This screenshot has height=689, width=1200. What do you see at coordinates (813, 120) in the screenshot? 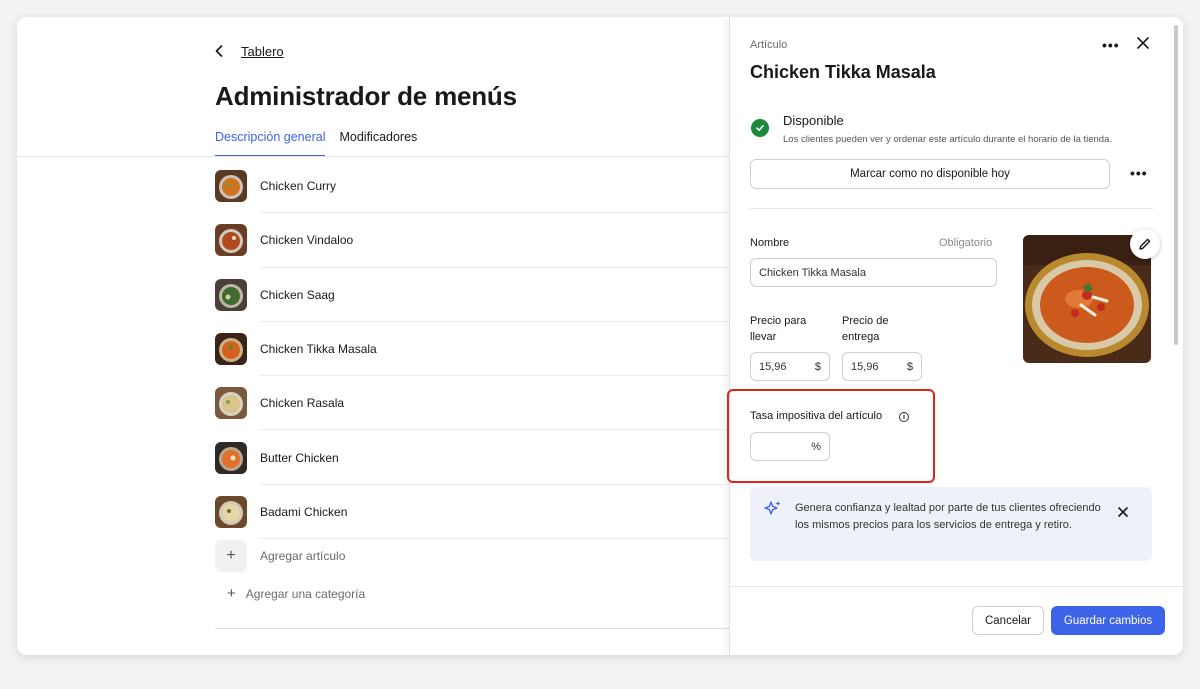
I see `availability-status: Disponible` at bounding box center [813, 120].